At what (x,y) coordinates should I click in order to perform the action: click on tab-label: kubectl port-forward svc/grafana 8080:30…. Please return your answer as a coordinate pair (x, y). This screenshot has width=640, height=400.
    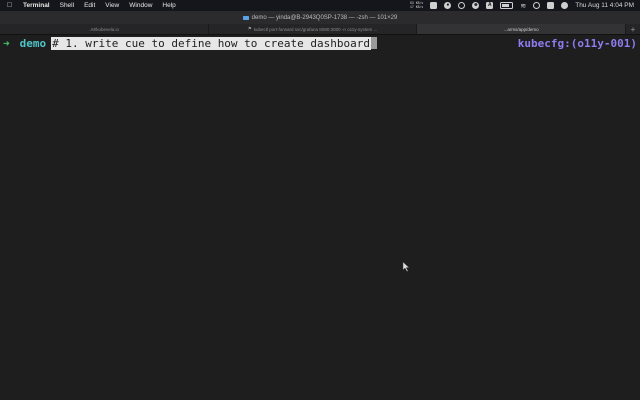
    Looking at the image, I should click on (315, 29).